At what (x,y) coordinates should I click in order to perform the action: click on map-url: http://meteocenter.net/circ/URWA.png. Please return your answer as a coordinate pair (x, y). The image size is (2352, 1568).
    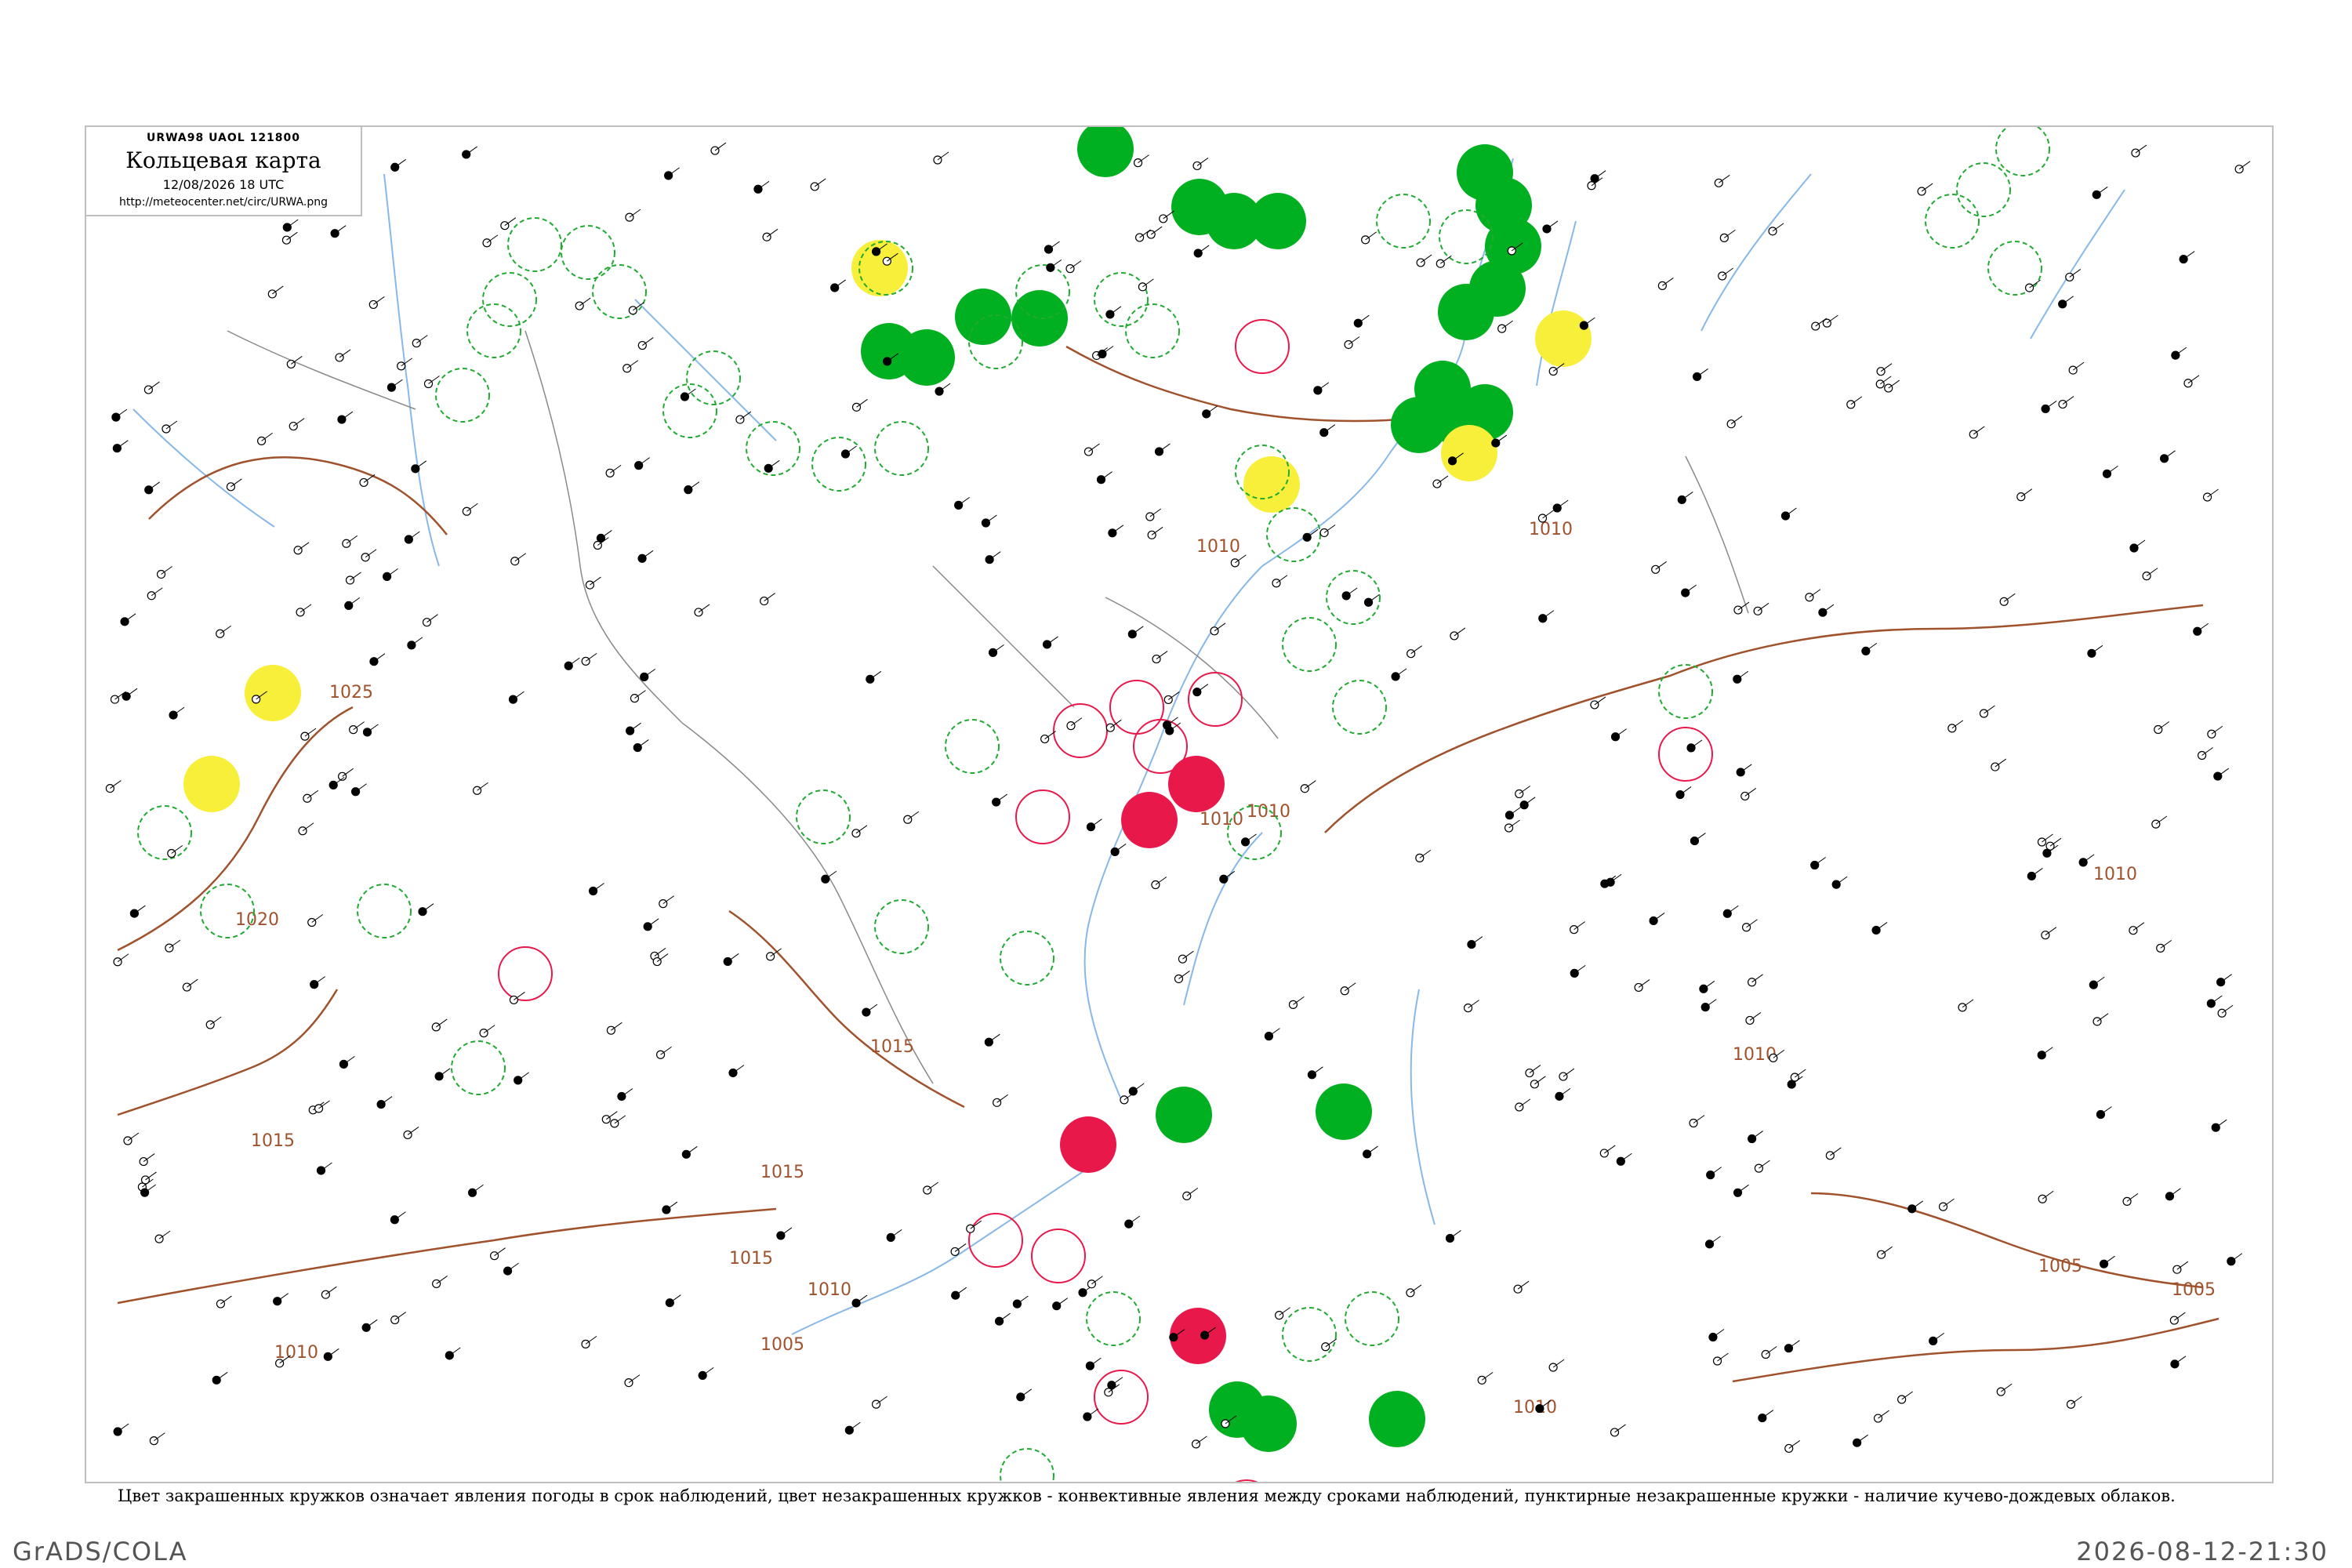
    Looking at the image, I should click on (223, 202).